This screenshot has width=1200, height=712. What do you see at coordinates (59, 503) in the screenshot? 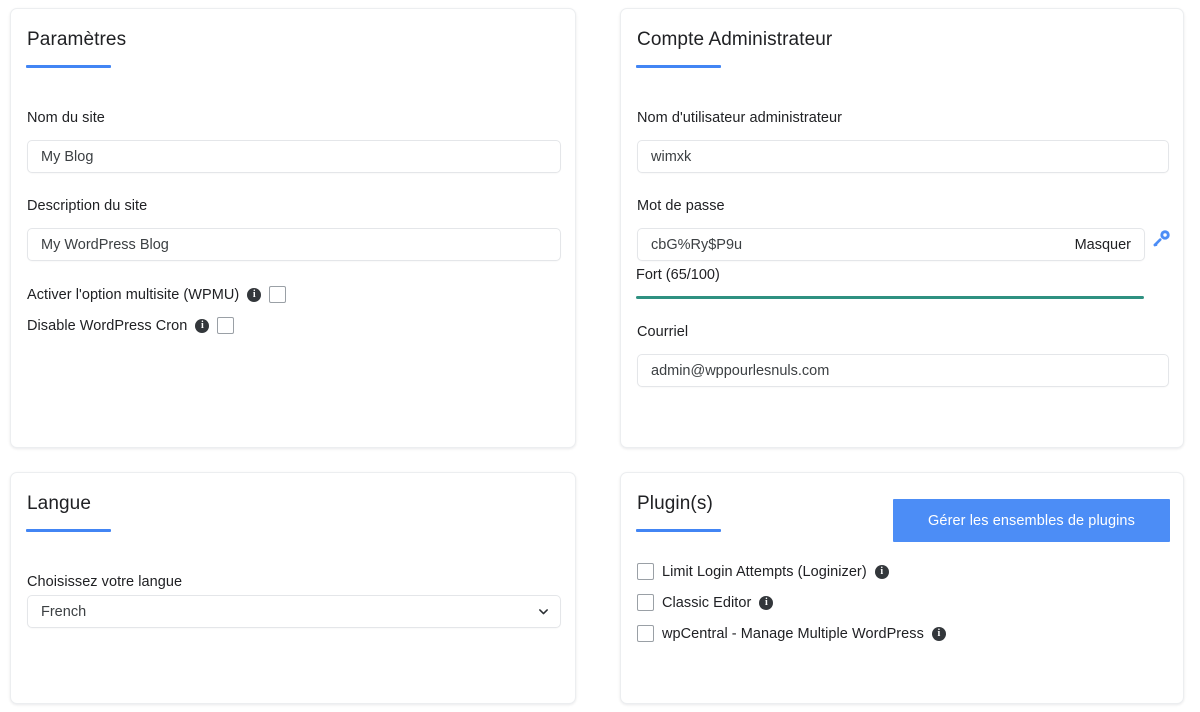
I see `language-card-title: Langue` at bounding box center [59, 503].